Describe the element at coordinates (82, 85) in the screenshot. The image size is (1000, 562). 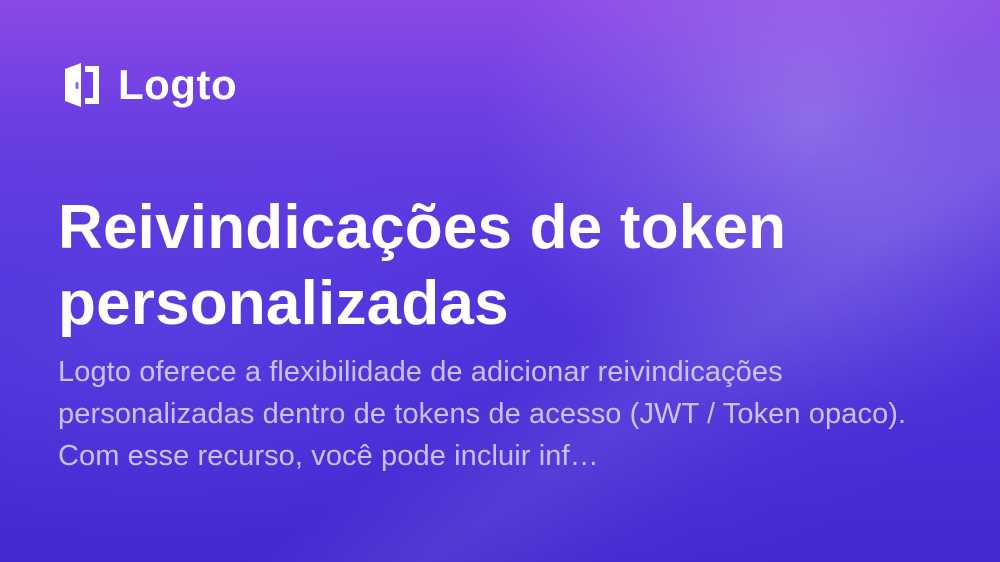
I see `logto-door-icon` at that location.